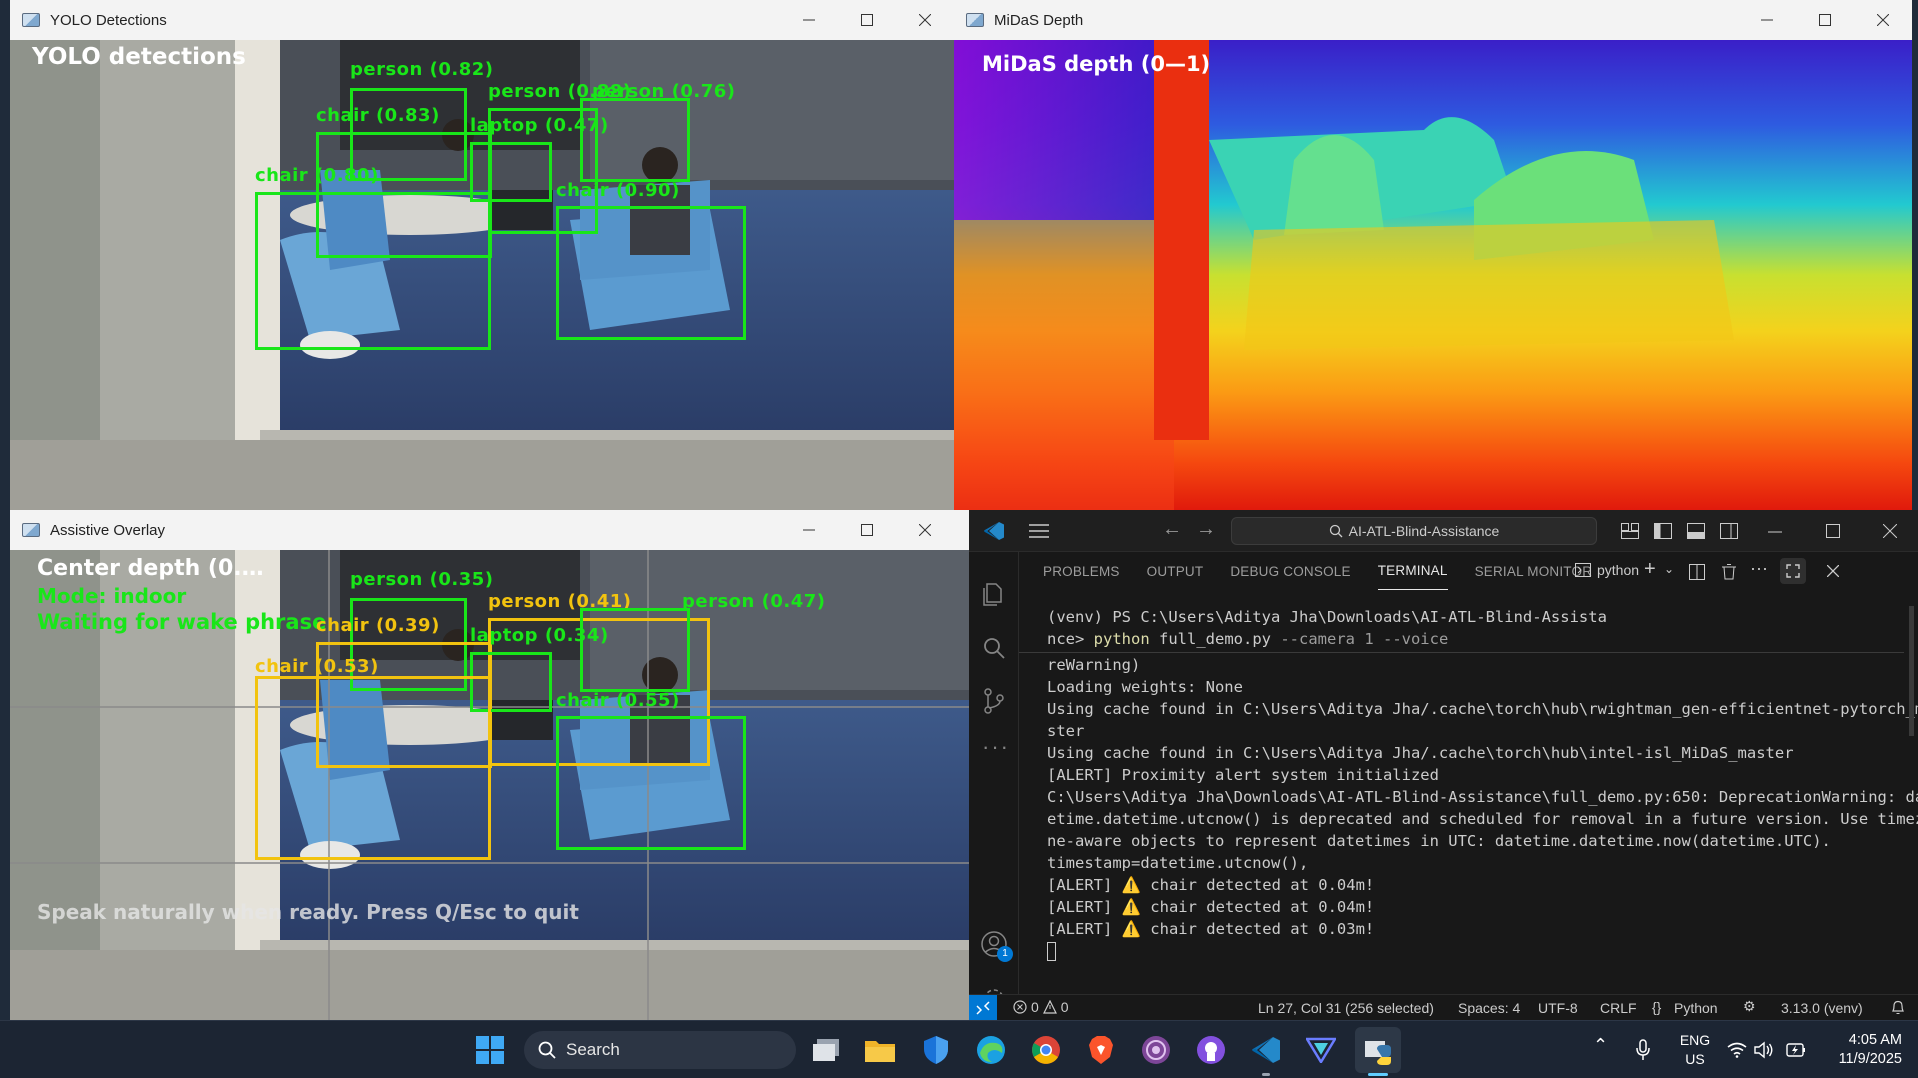 This screenshot has width=1918, height=1078. Describe the element at coordinates (1759, 568) in the screenshot. I see `more-actions-icon: ···` at that location.